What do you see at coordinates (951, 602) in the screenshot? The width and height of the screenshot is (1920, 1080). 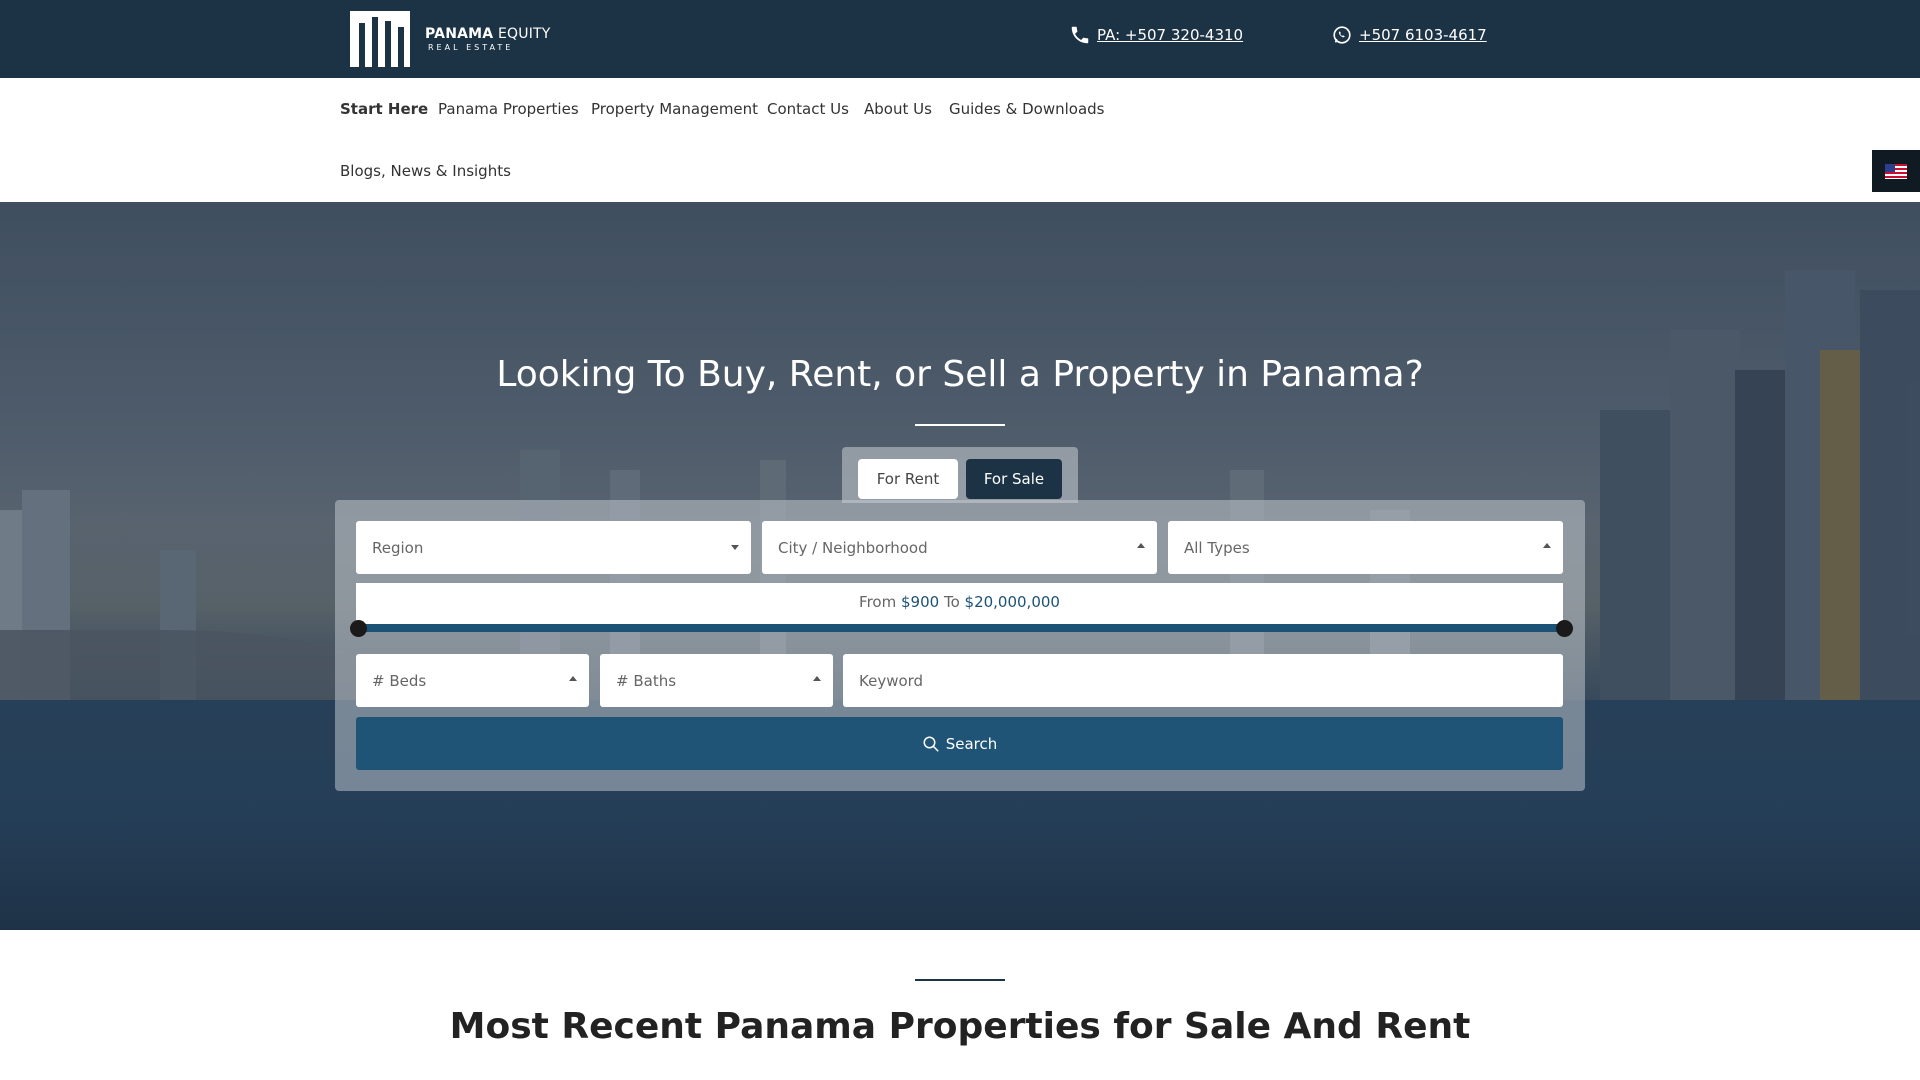 I see `price-to-label: To` at bounding box center [951, 602].